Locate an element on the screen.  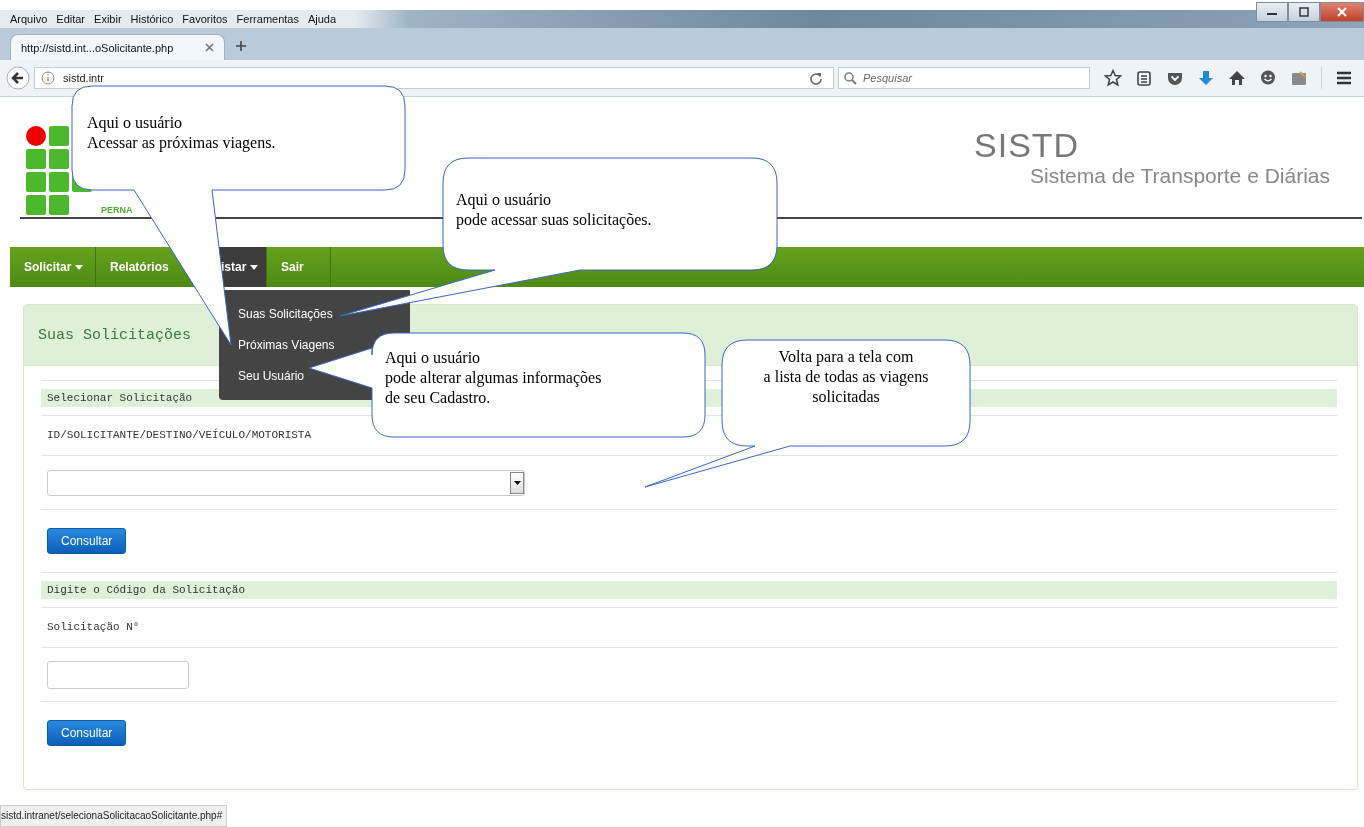
input-field is located at coordinates (118, 674).